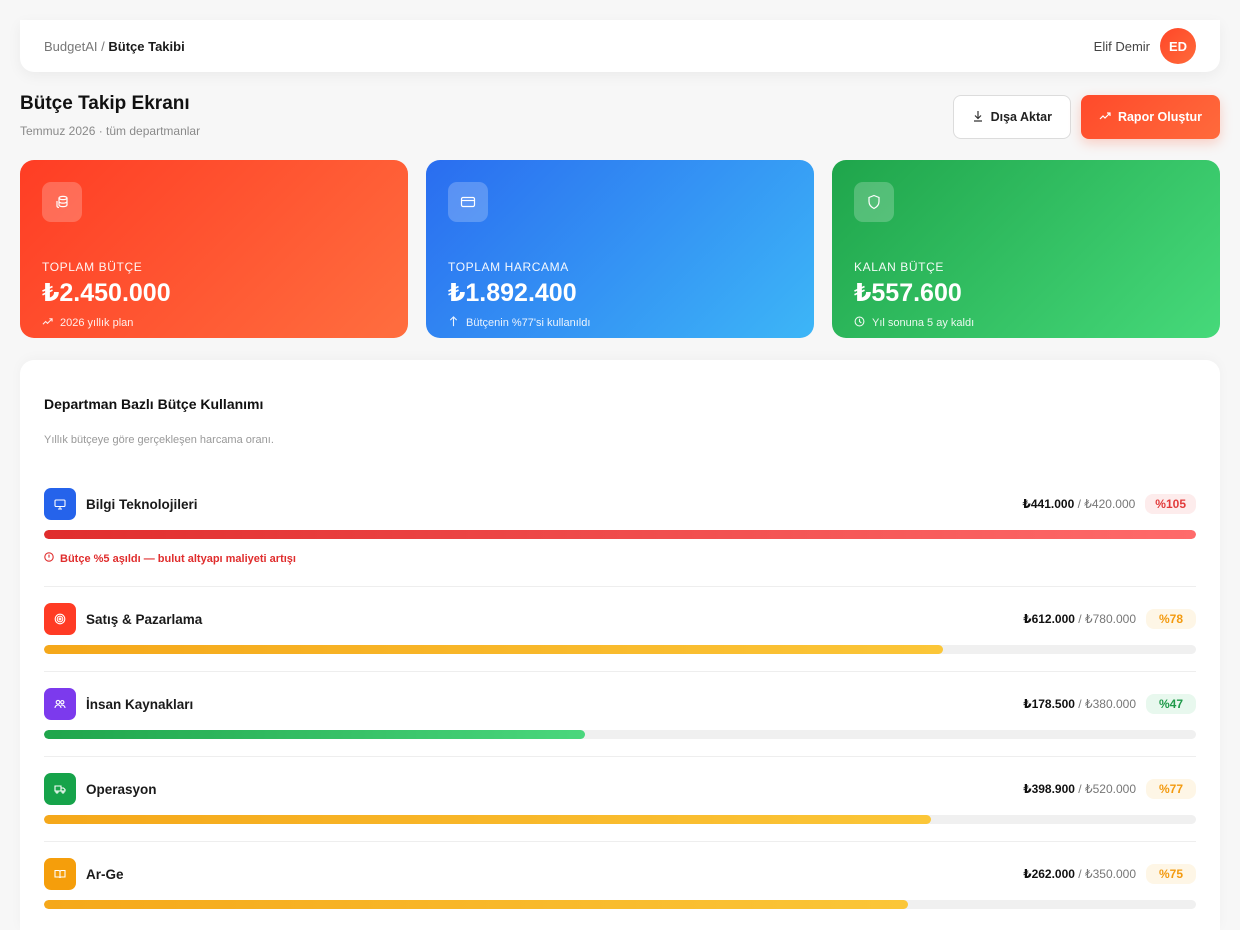 The height and width of the screenshot is (930, 1240). Describe the element at coordinates (1049, 619) in the screenshot. I see `spent-amount: ₺612.000` at that location.